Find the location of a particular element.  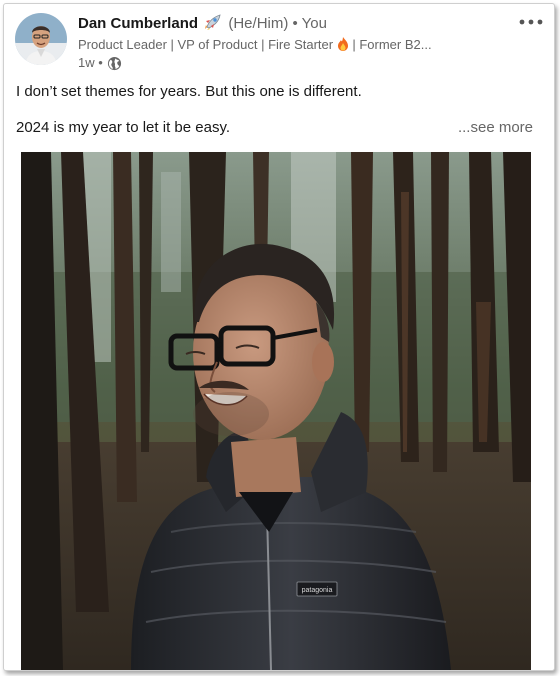

post-text-line-2: 2024 is my year to let it be easy. is located at coordinates (123, 127).